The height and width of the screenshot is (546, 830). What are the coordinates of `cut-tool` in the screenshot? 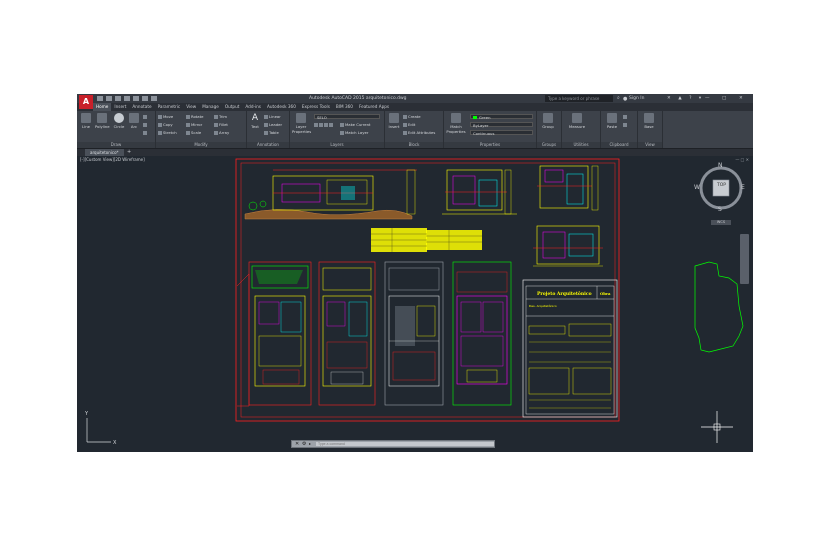 It's located at (625, 116).